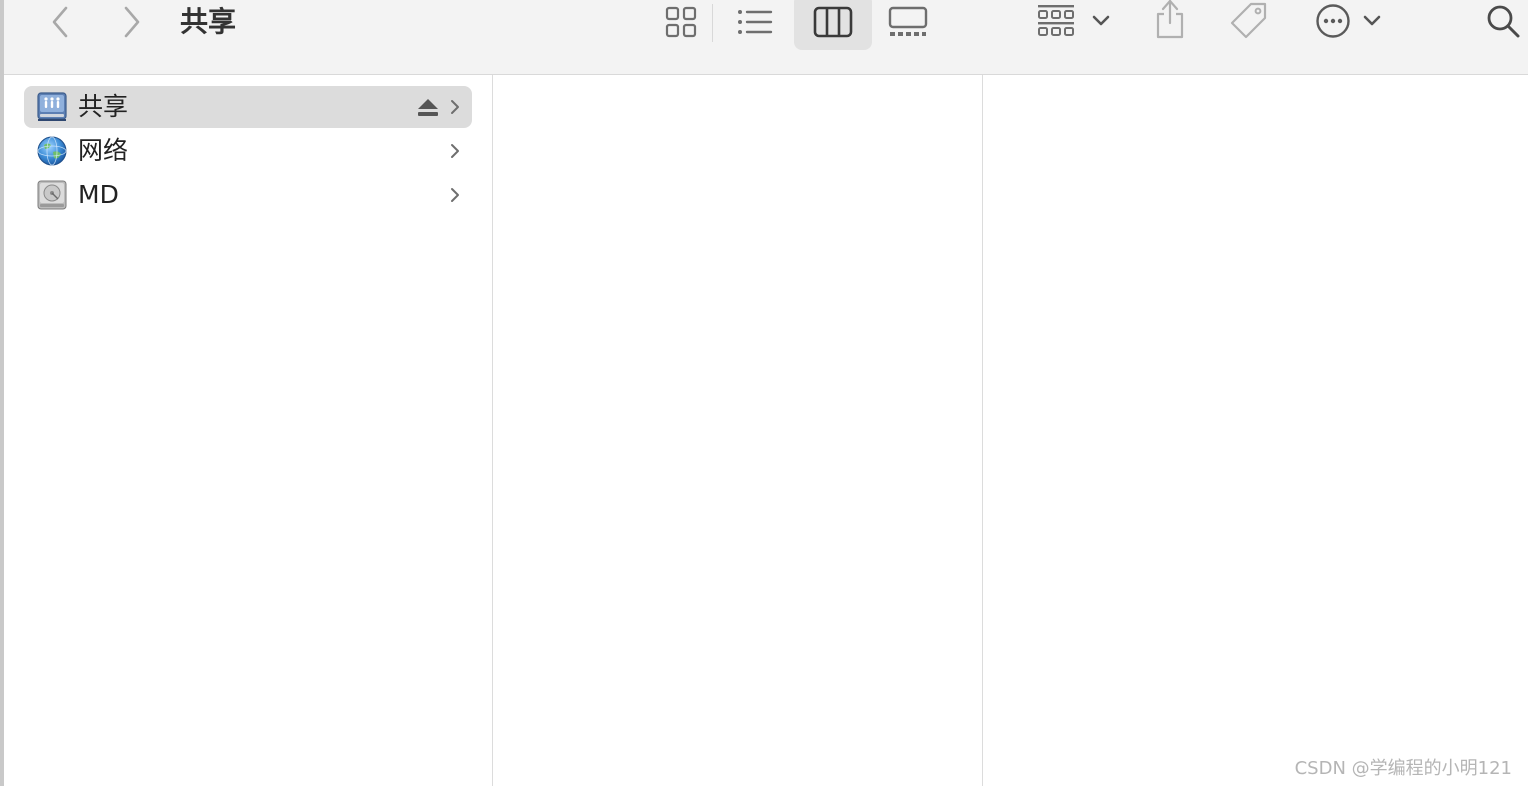 This screenshot has height=786, width=1528. I want to click on tag-icon, so click(1248, 20).